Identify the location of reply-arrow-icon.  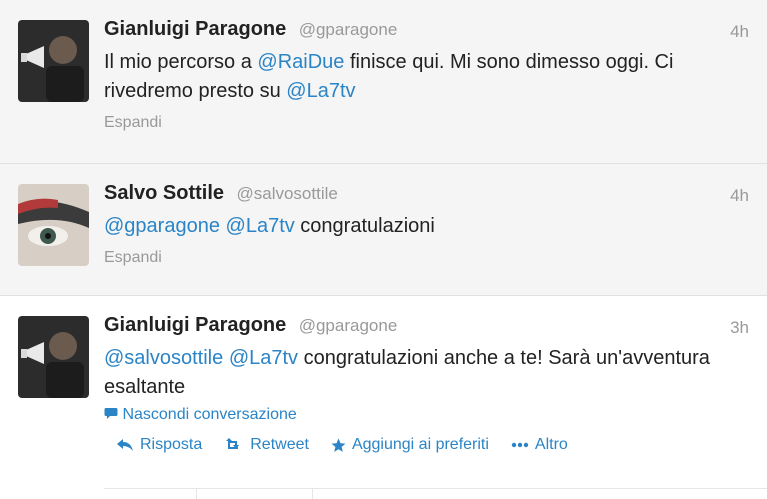
(125, 445).